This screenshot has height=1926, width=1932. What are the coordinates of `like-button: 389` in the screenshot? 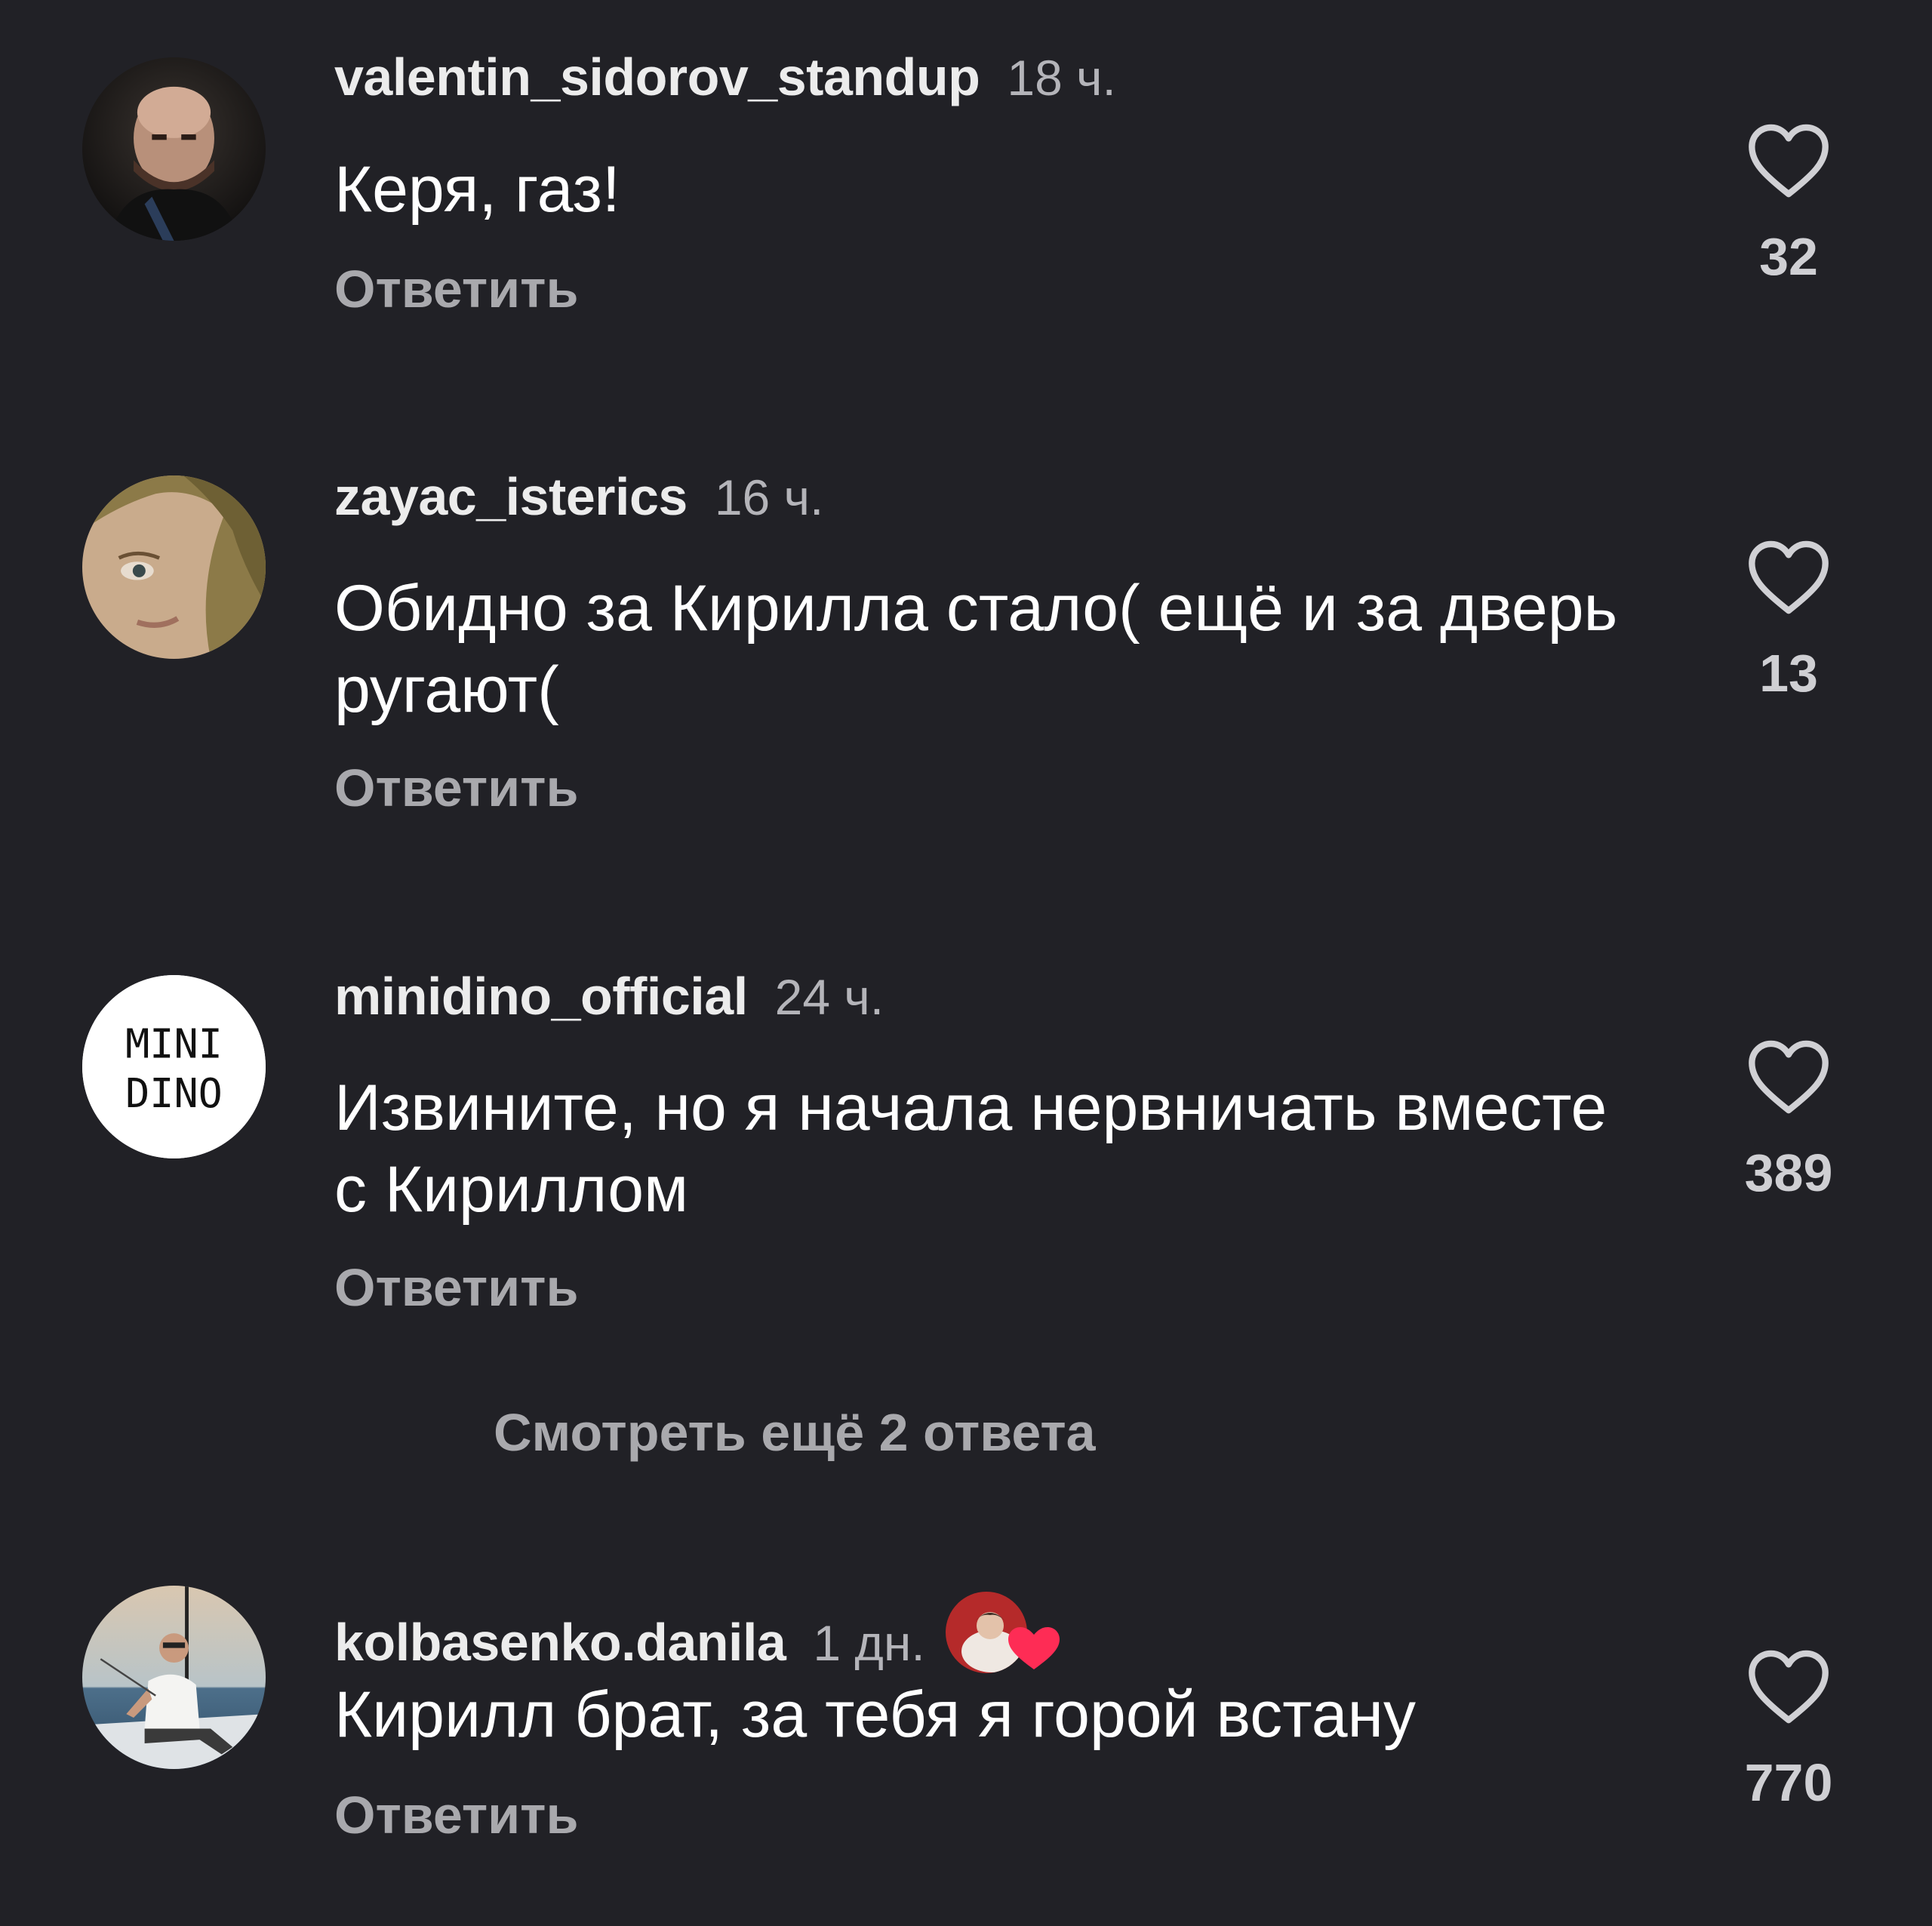 It's located at (1788, 1120).